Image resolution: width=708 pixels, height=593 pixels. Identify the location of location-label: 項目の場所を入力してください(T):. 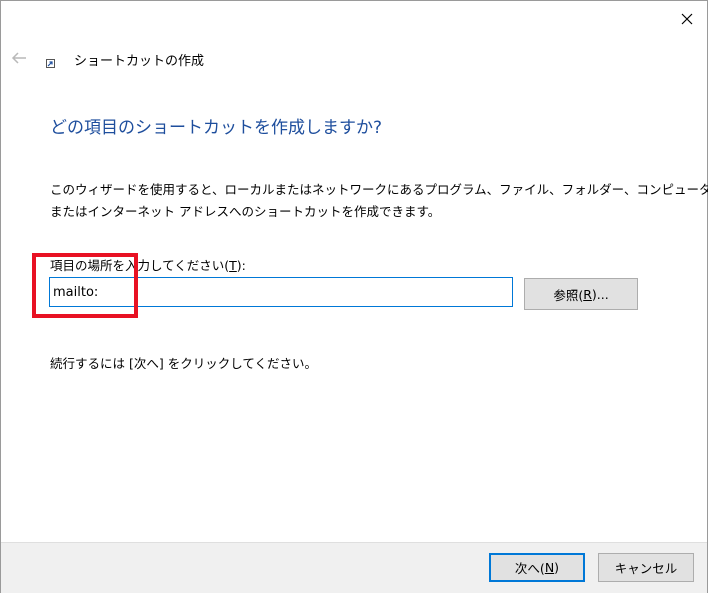
(148, 265).